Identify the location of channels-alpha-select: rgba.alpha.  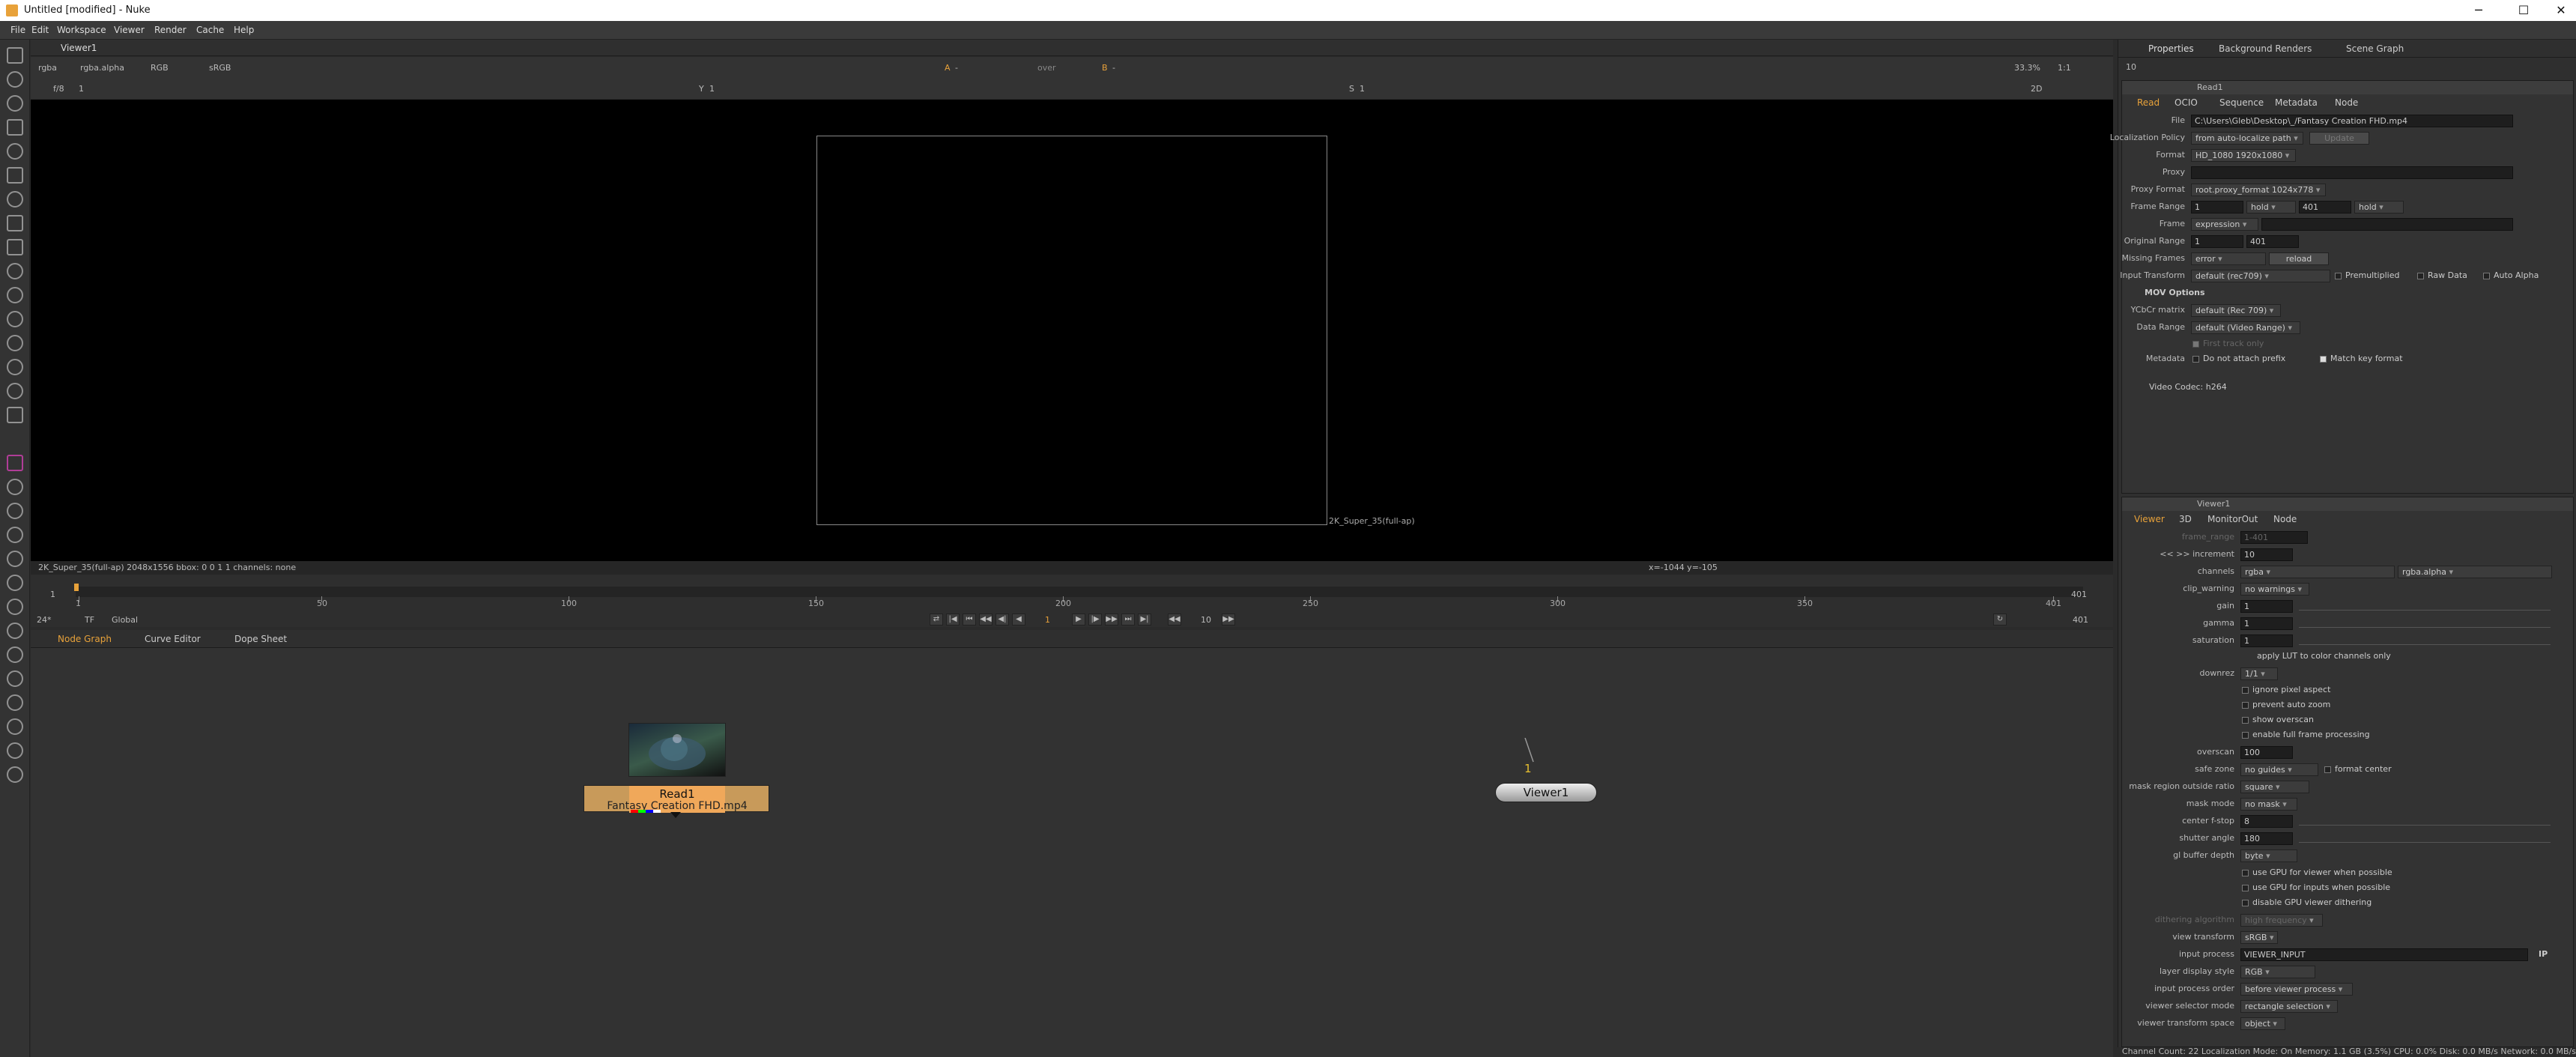
(2475, 572).